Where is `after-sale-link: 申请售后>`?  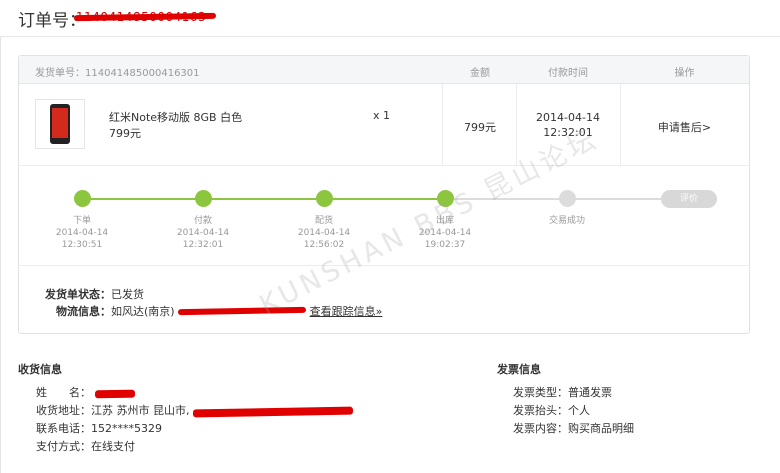 after-sale-link: 申请售后> is located at coordinates (684, 127).